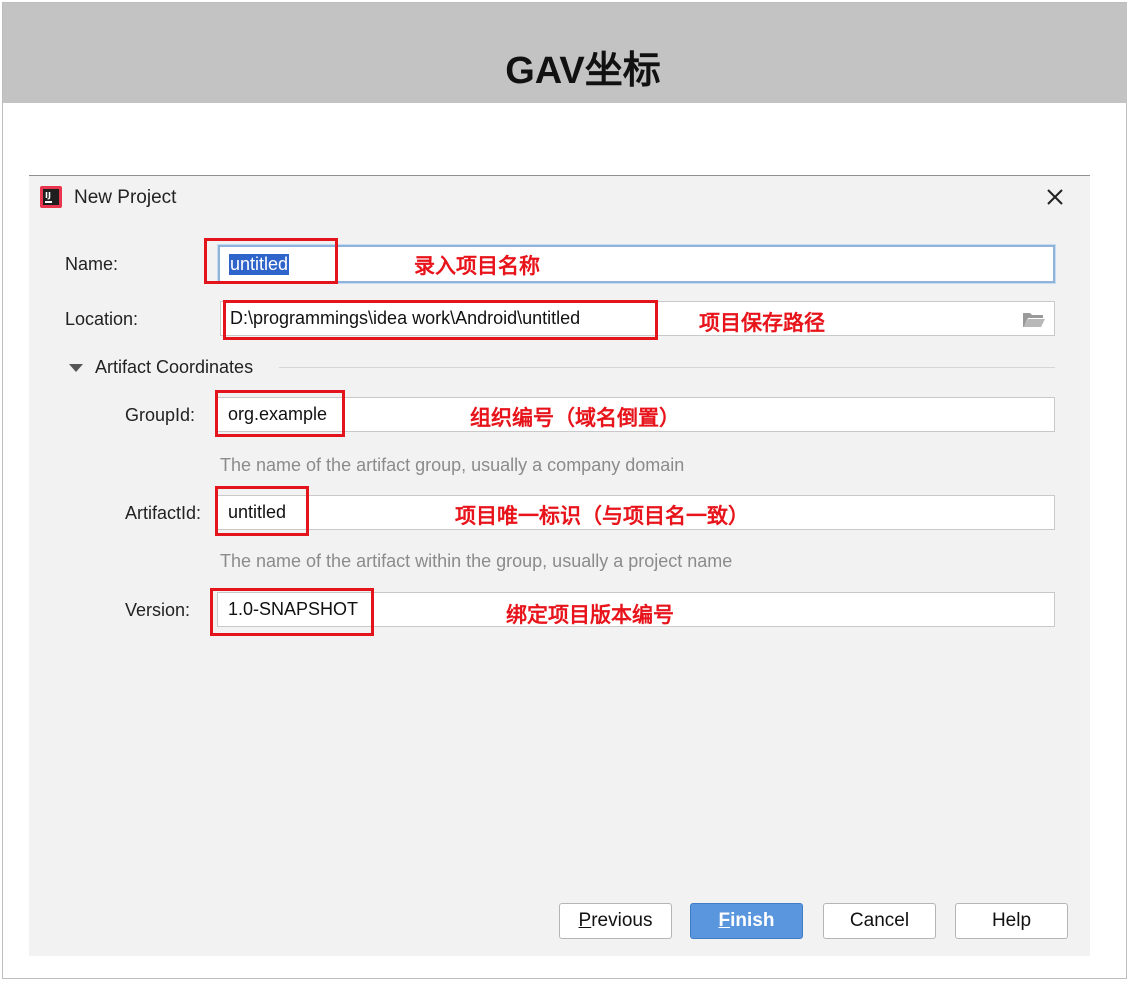  What do you see at coordinates (280, 413) in the screenshot?
I see `groupid-highlight-box` at bounding box center [280, 413].